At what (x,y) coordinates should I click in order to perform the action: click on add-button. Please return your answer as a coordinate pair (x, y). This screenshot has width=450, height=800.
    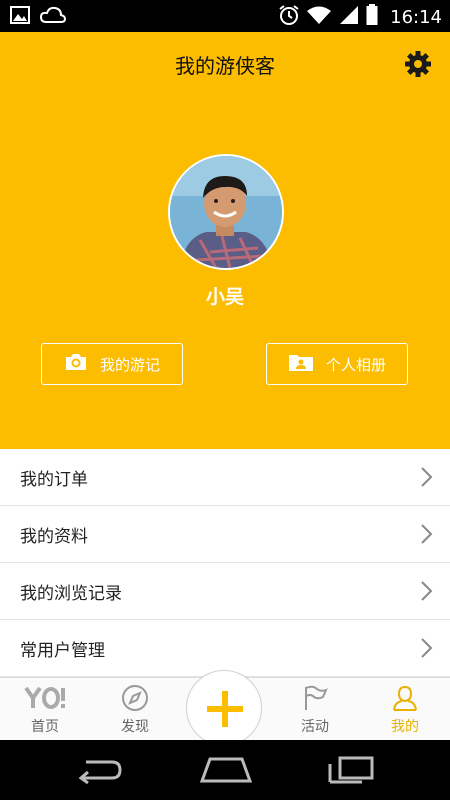
    Looking at the image, I should click on (224, 708).